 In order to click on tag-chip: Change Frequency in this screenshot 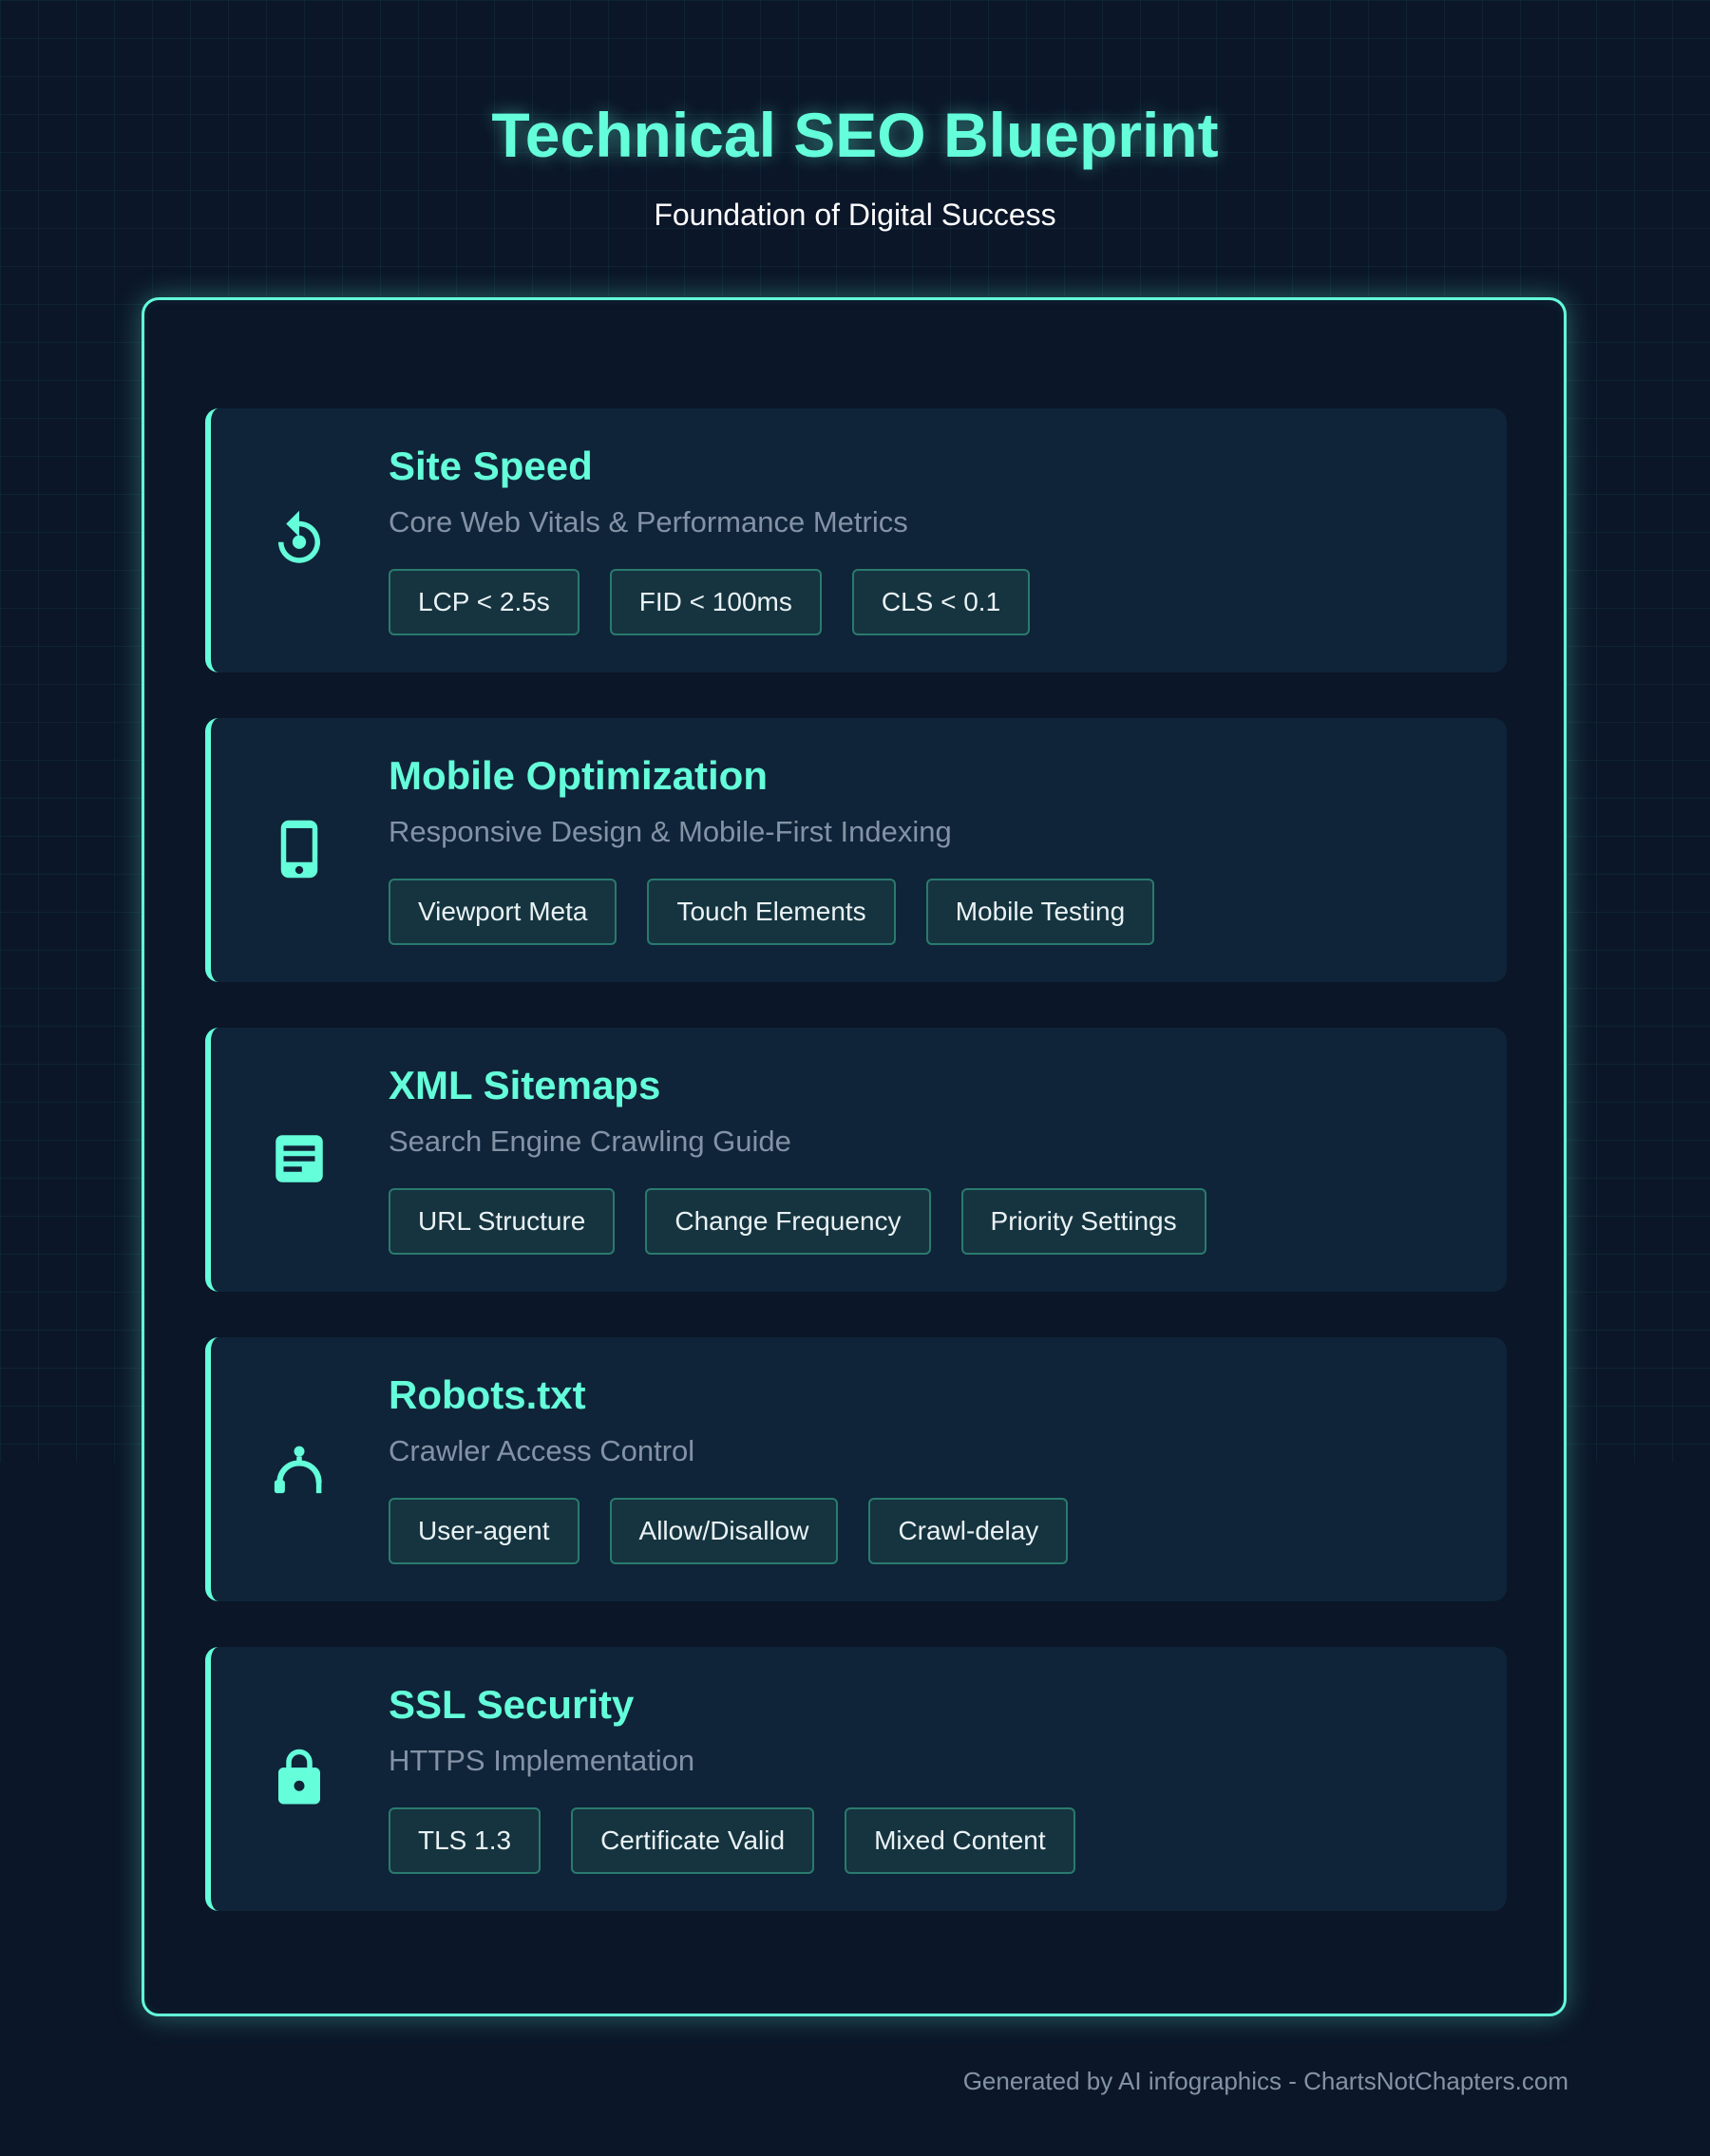, I will do `click(788, 1222)`.